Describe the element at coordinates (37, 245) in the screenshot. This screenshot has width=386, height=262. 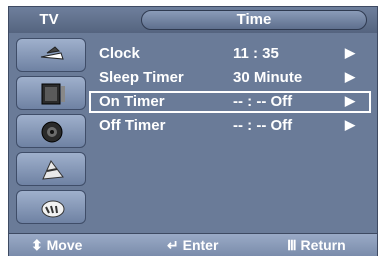
I see `updown-arrows-icon: ⬍` at that location.